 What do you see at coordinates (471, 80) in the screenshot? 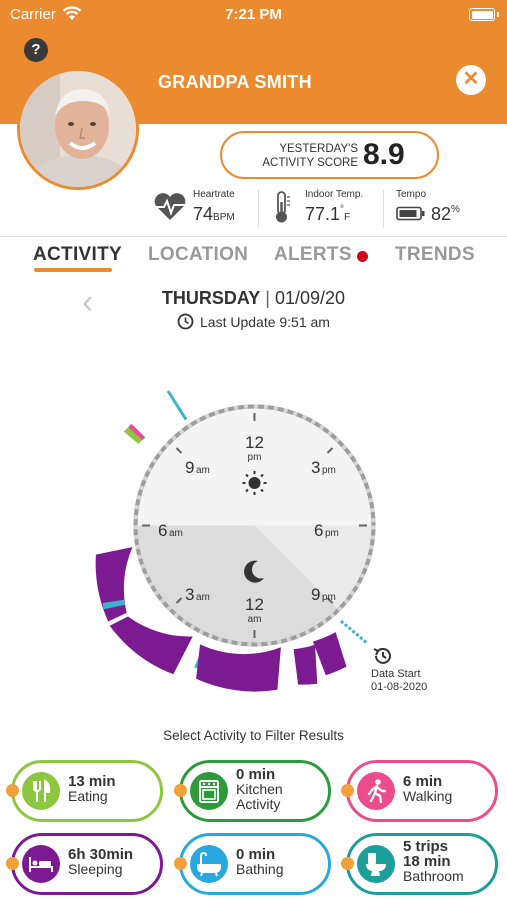
I see `close-button: ✕` at bounding box center [471, 80].